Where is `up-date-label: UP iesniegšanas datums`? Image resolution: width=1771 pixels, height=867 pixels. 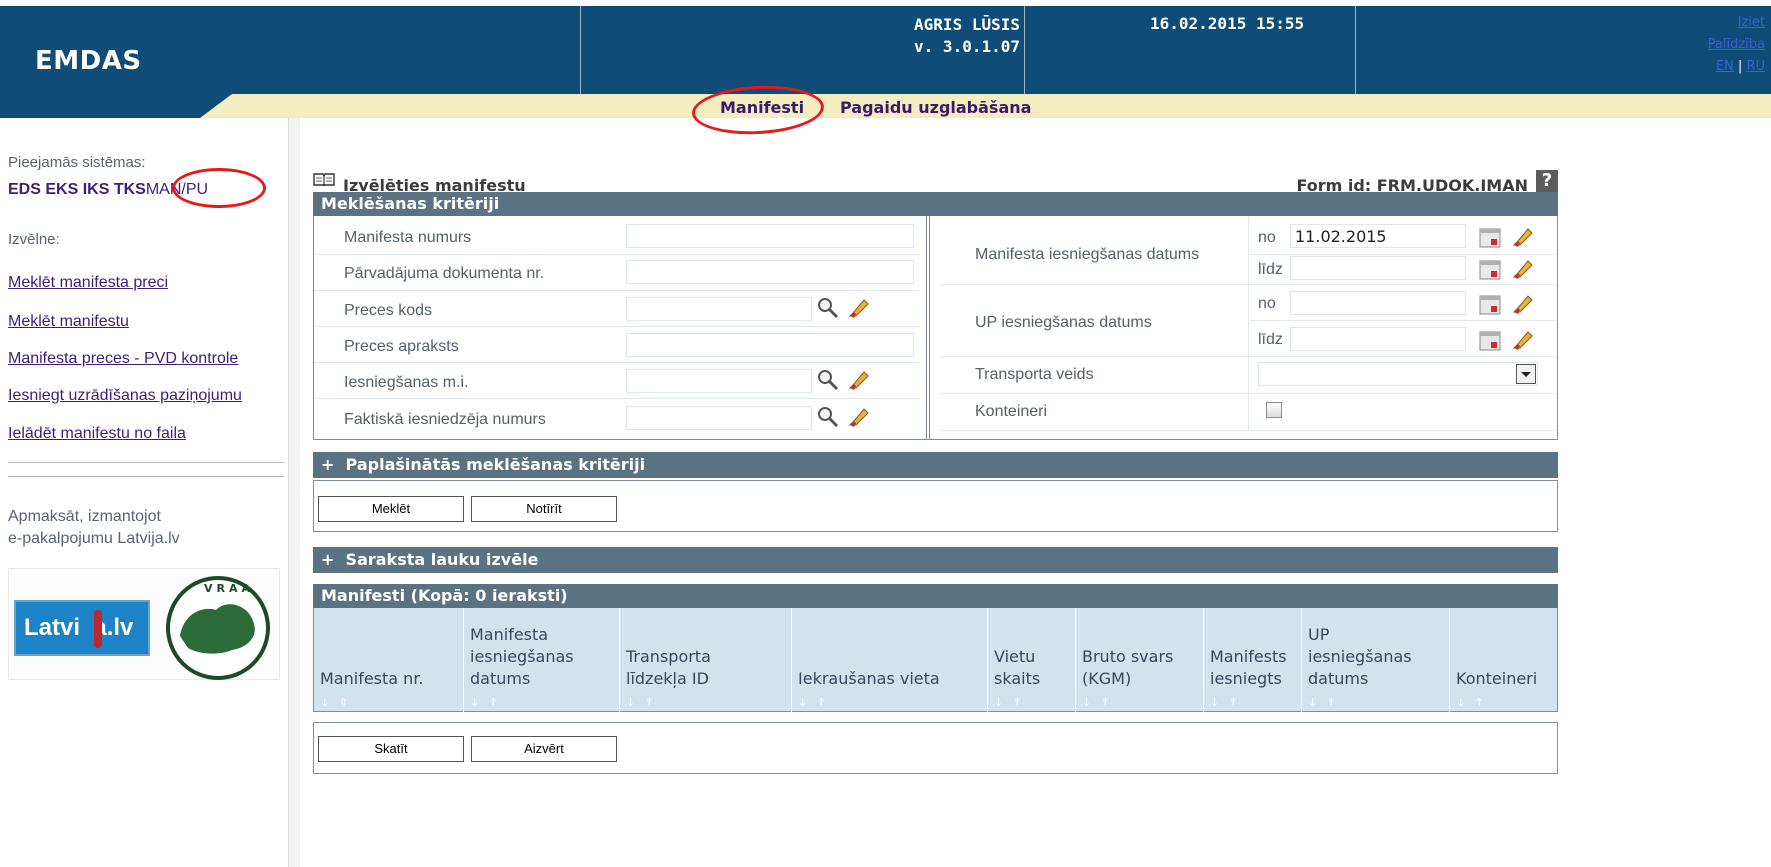 up-date-label: UP iesniegšanas datums is located at coordinates (1063, 322).